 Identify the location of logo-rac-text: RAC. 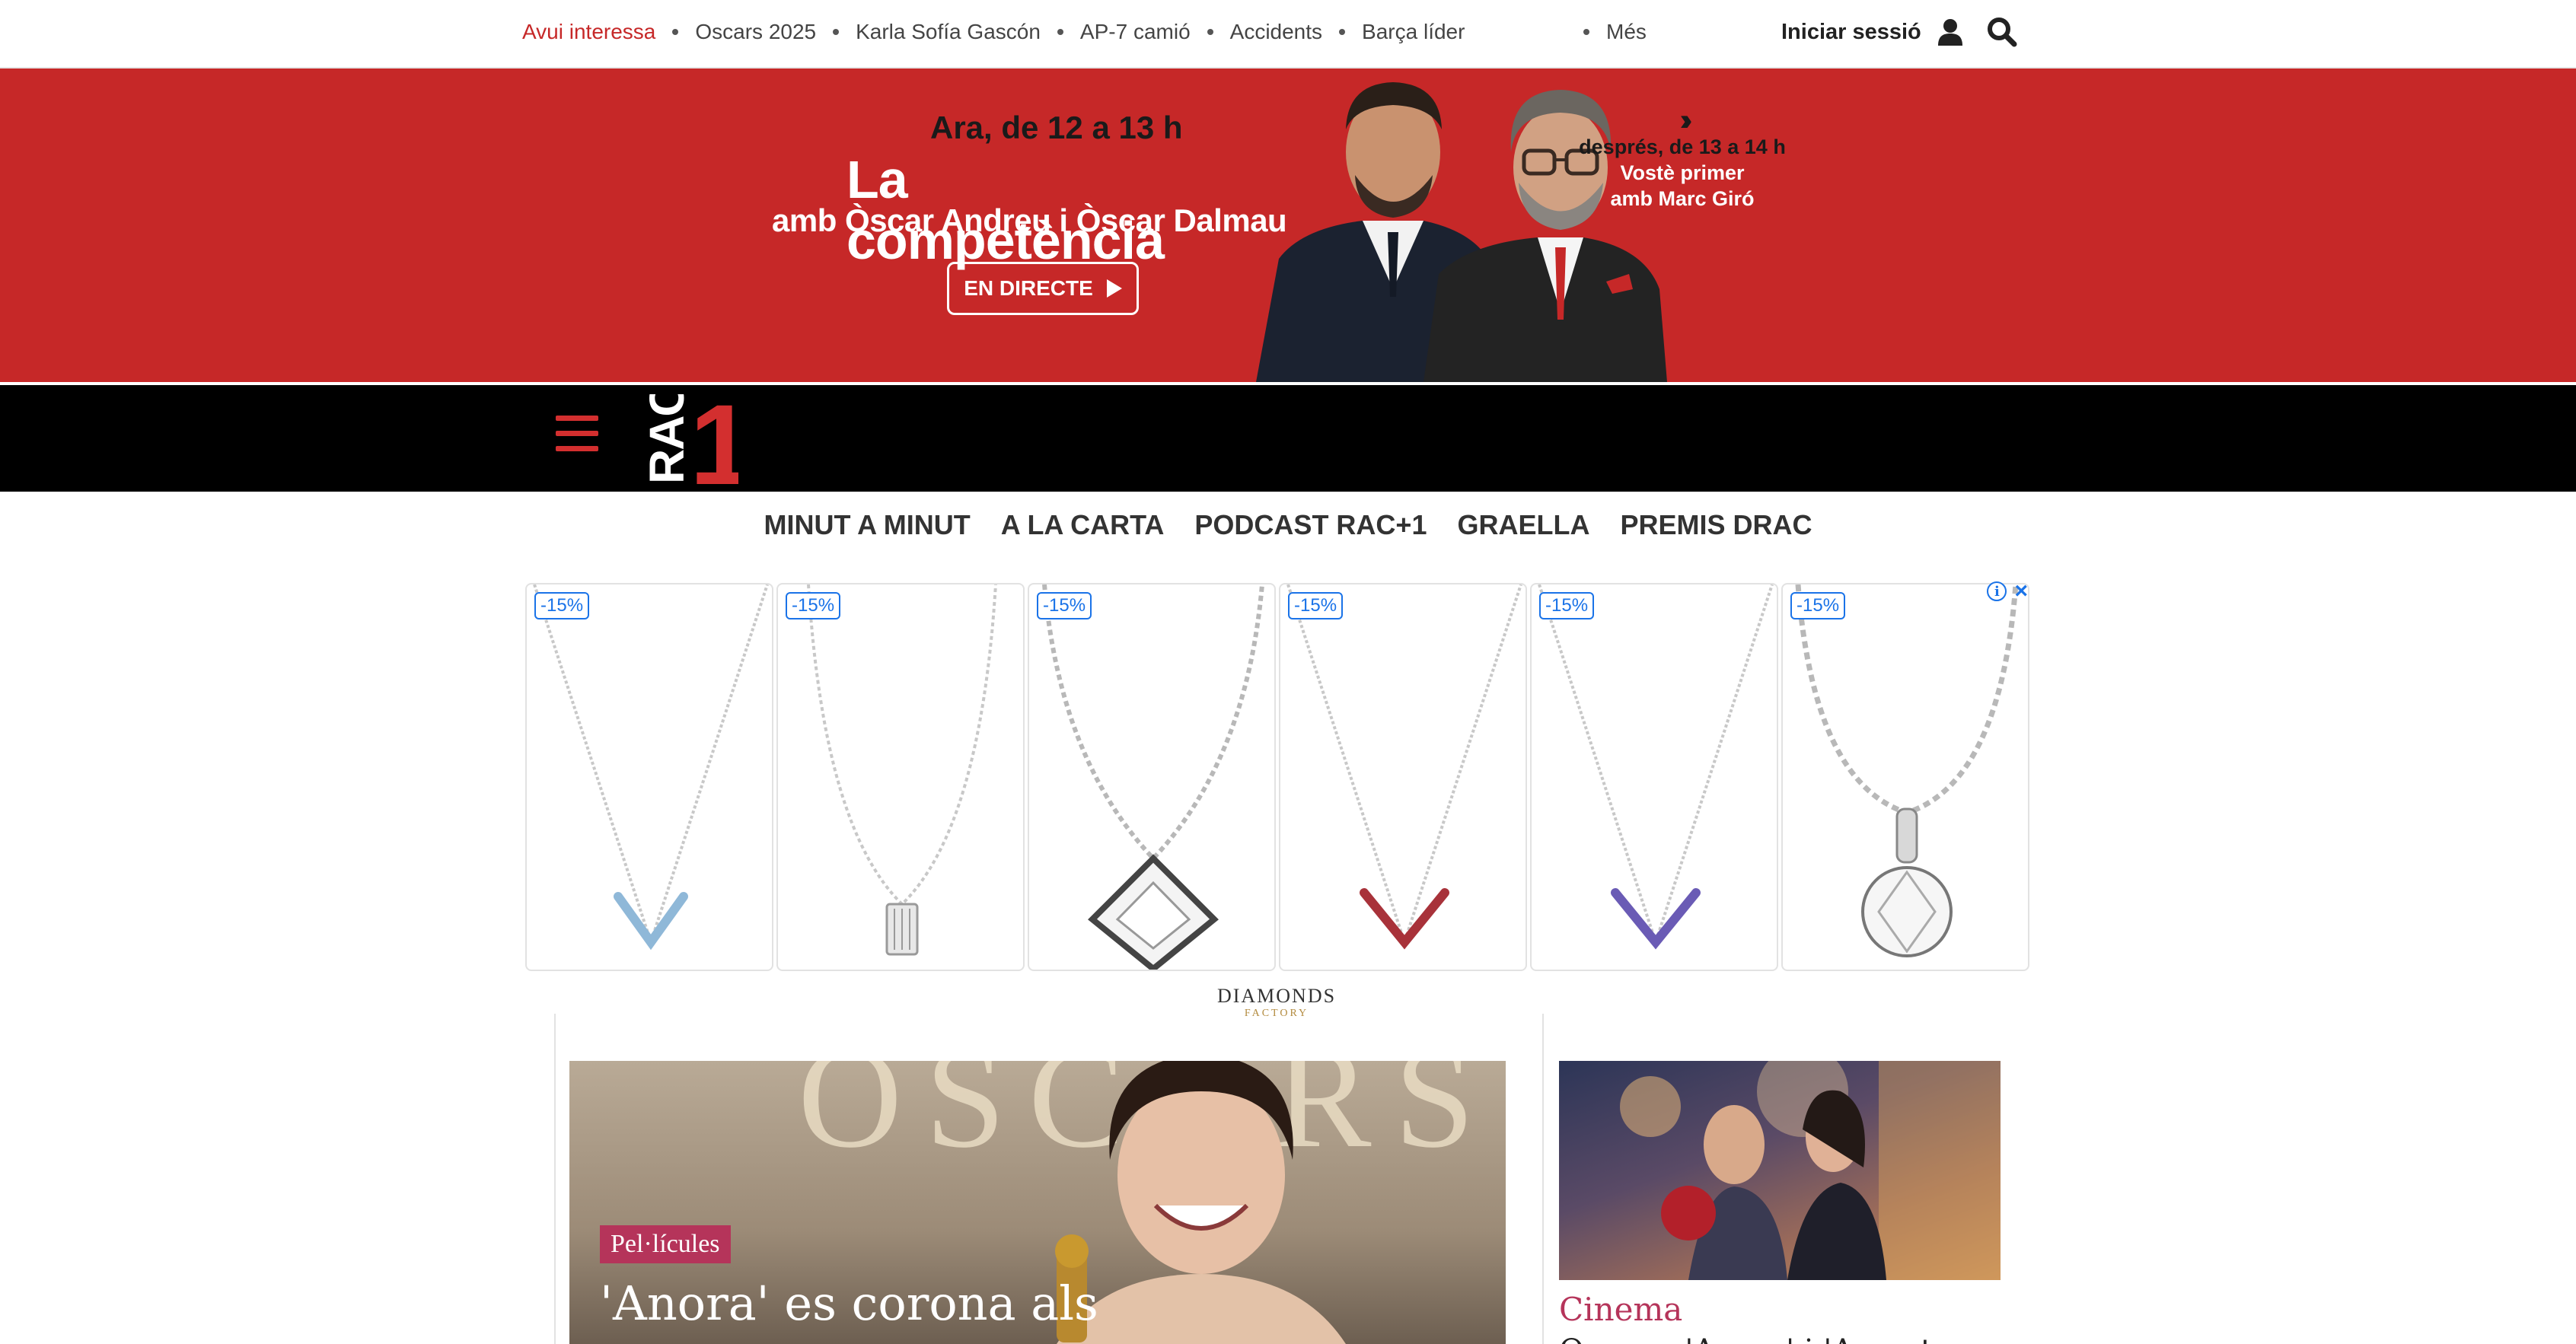
(666, 439).